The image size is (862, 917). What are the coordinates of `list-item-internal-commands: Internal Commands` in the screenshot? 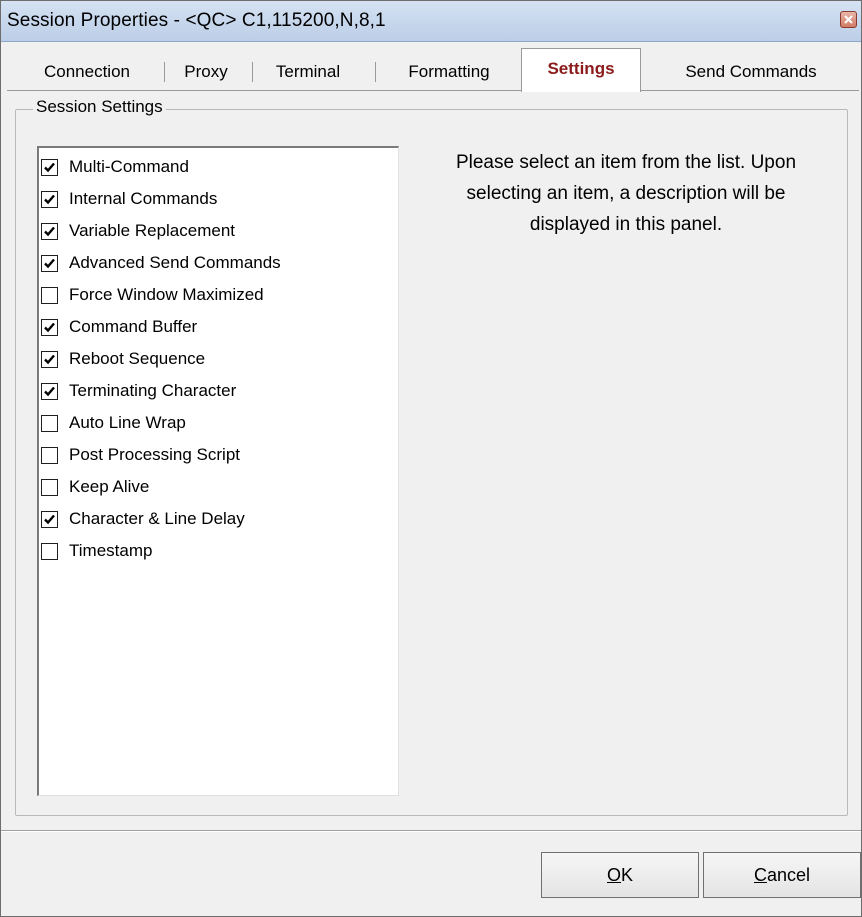 It's located at (216, 201).